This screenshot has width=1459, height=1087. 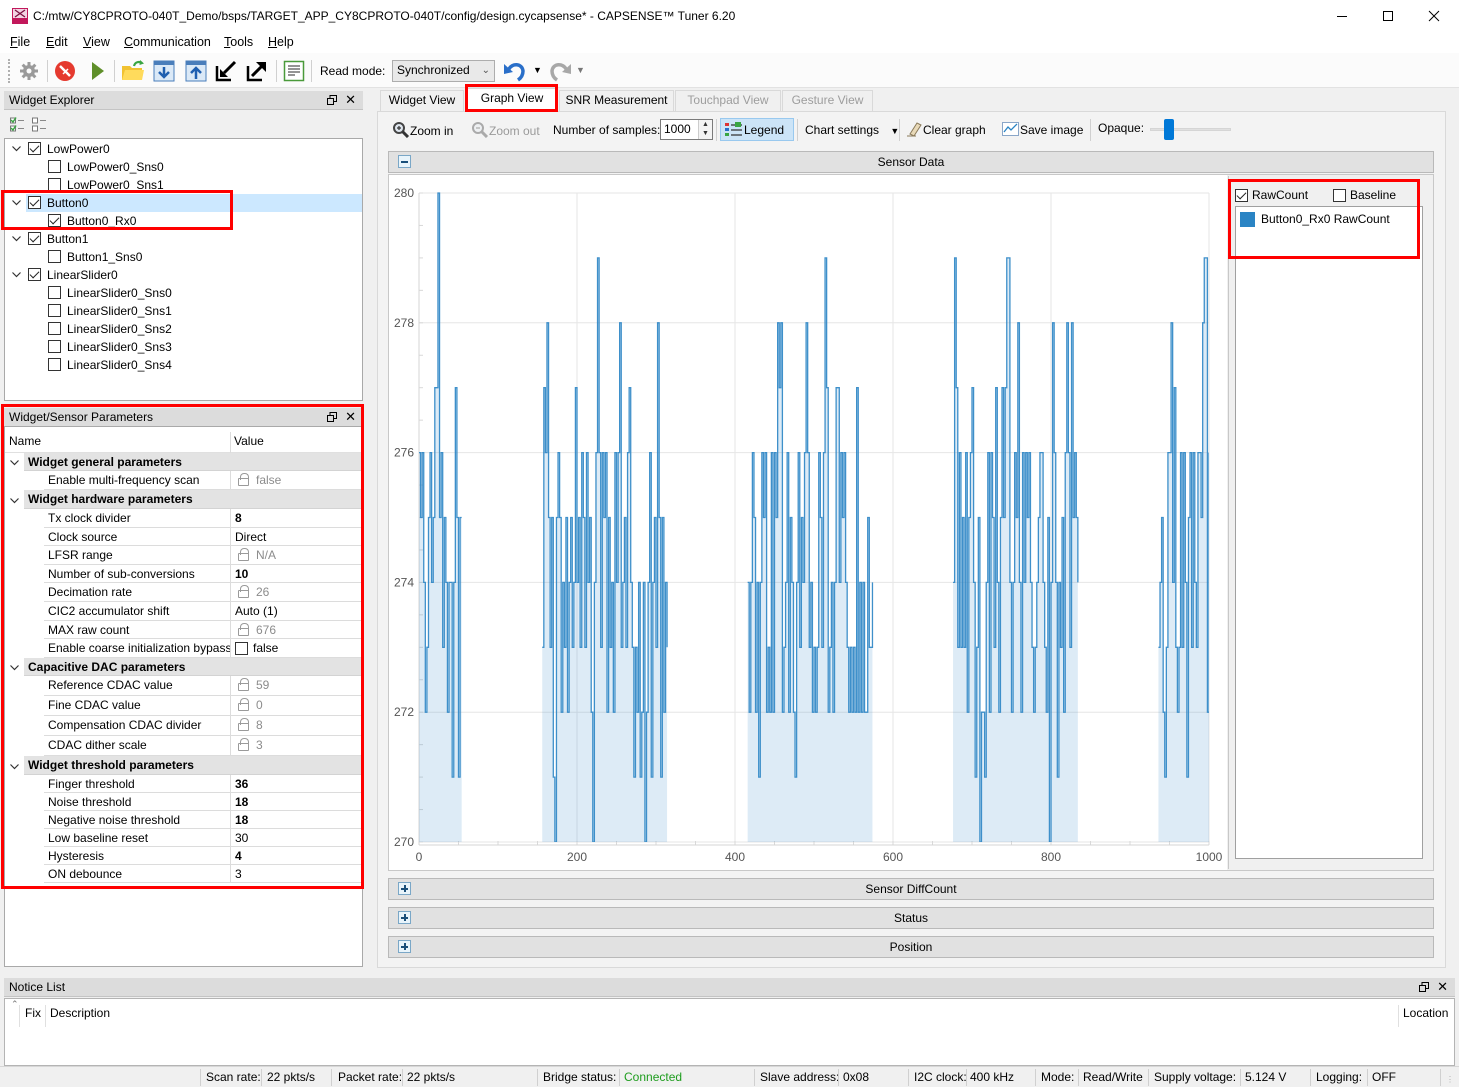 I want to click on column-header-value: Value, so click(x=249, y=442).